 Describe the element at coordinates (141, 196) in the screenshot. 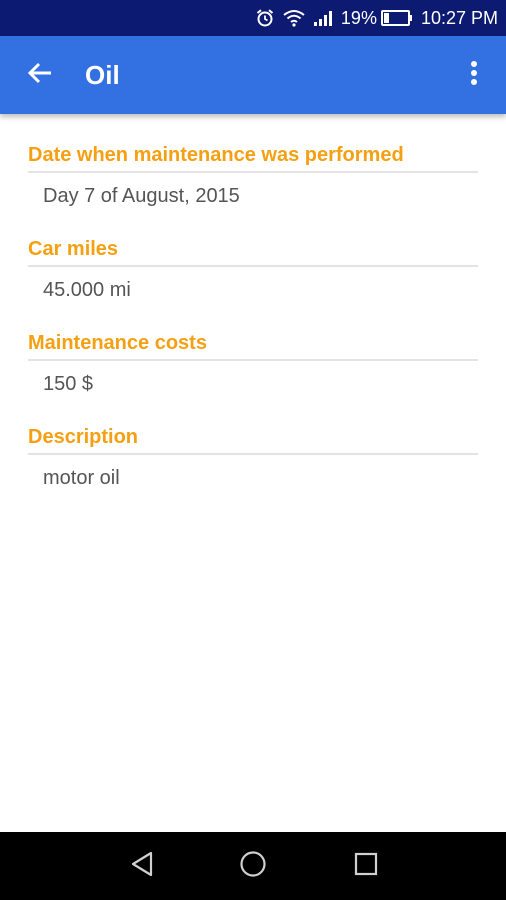

I see `field-value-date: Day 7 of August, 2015` at that location.